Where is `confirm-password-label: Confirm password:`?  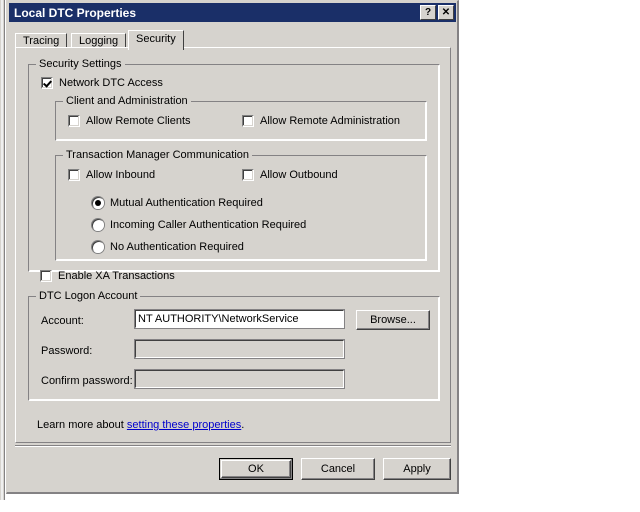
confirm-password-label: Confirm password: is located at coordinates (87, 381).